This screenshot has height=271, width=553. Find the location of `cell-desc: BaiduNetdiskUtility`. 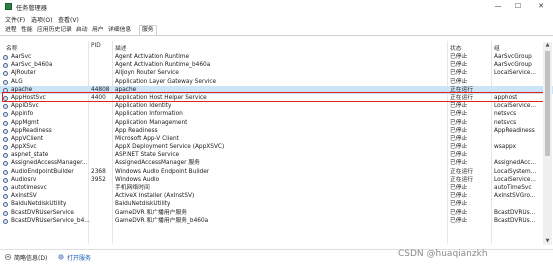

cell-desc: BaiduNetdiskUtility is located at coordinates (143, 204).